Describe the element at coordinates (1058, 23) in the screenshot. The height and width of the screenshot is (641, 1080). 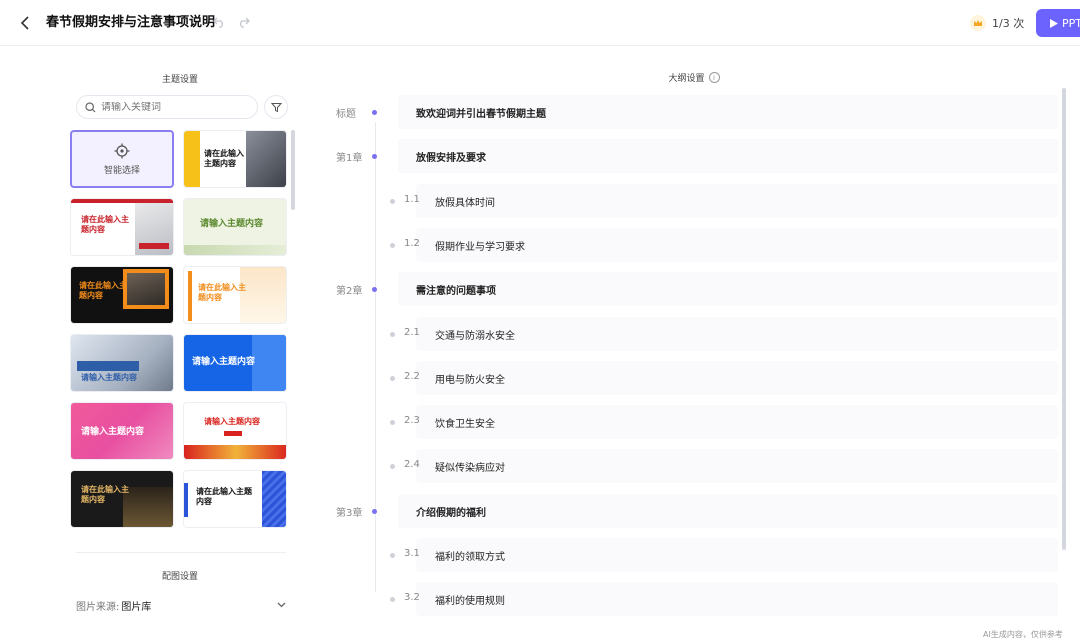
I see `generate-ppt-button: PPT` at that location.